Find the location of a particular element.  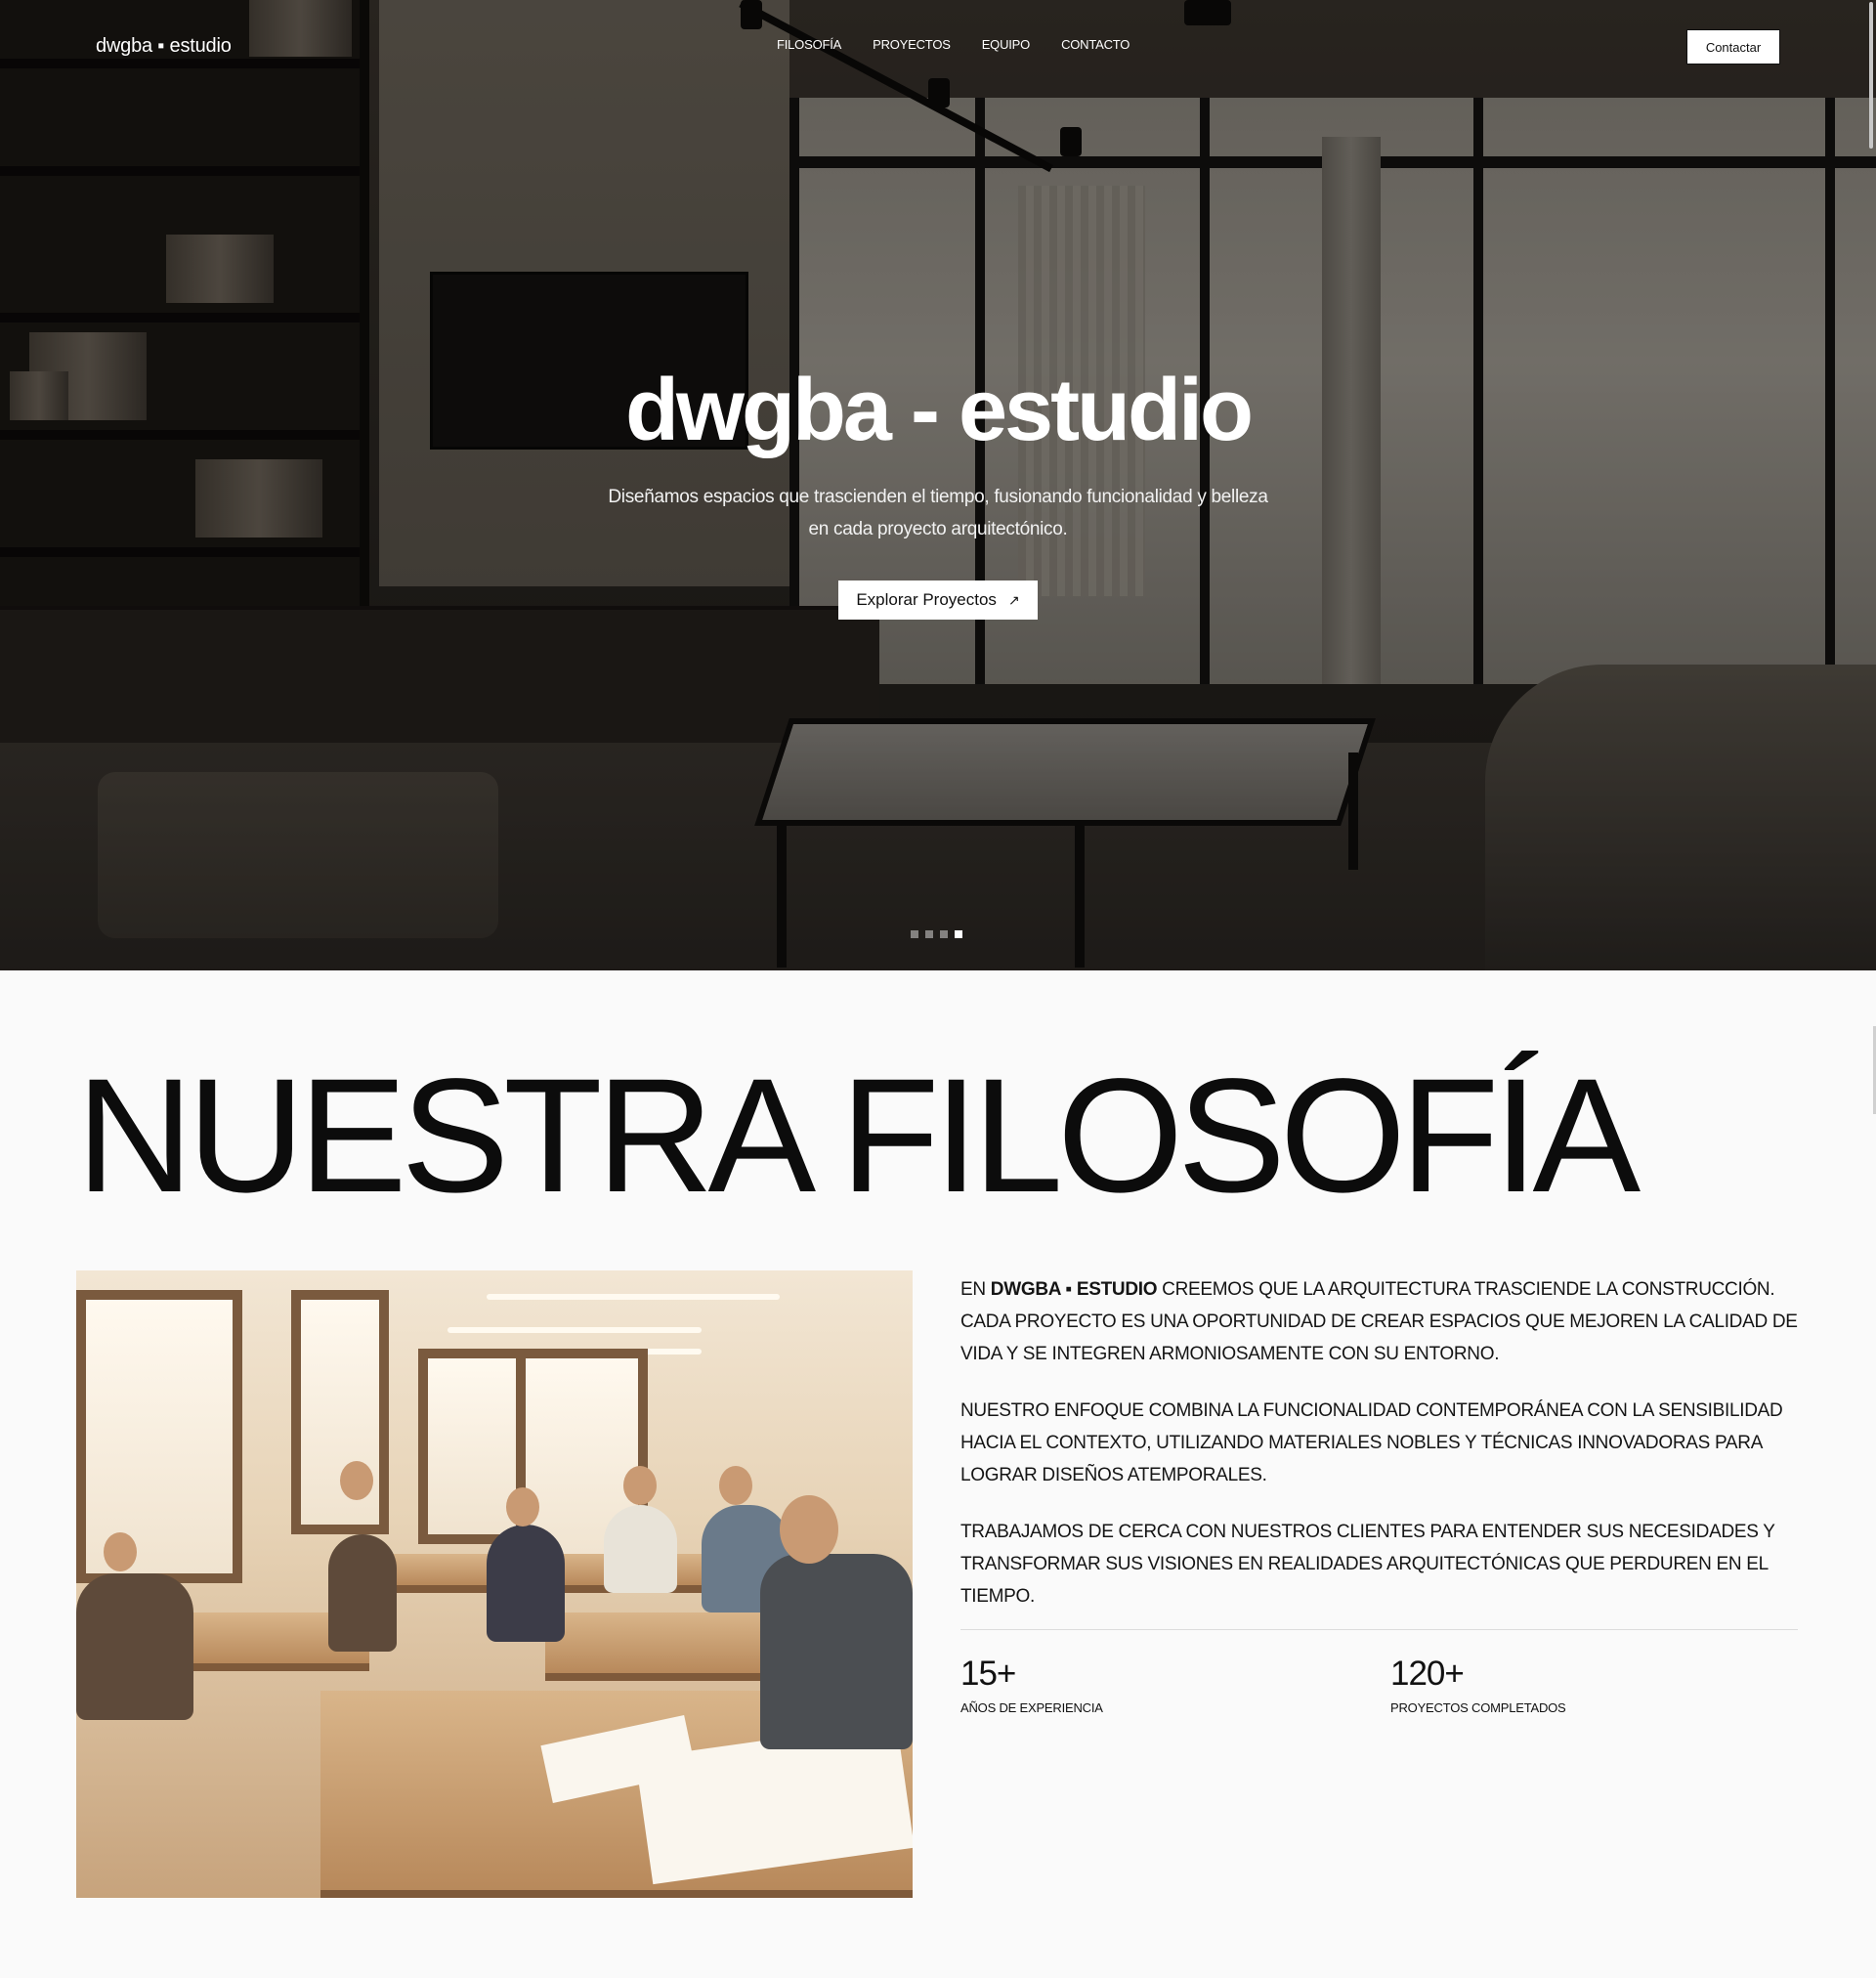

stat-experience: 15+ AÑOS DE EXPERIENCIA is located at coordinates (1031, 1683).